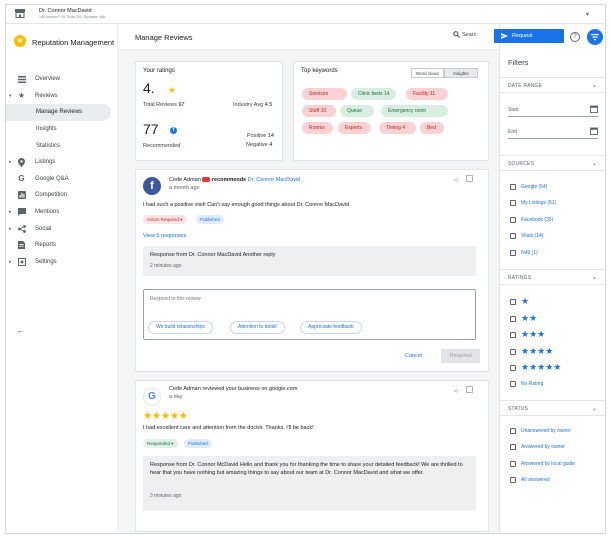 The height and width of the screenshot is (539, 611). Describe the element at coordinates (528, 187) in the screenshot. I see `source-filter: Google (54)` at that location.